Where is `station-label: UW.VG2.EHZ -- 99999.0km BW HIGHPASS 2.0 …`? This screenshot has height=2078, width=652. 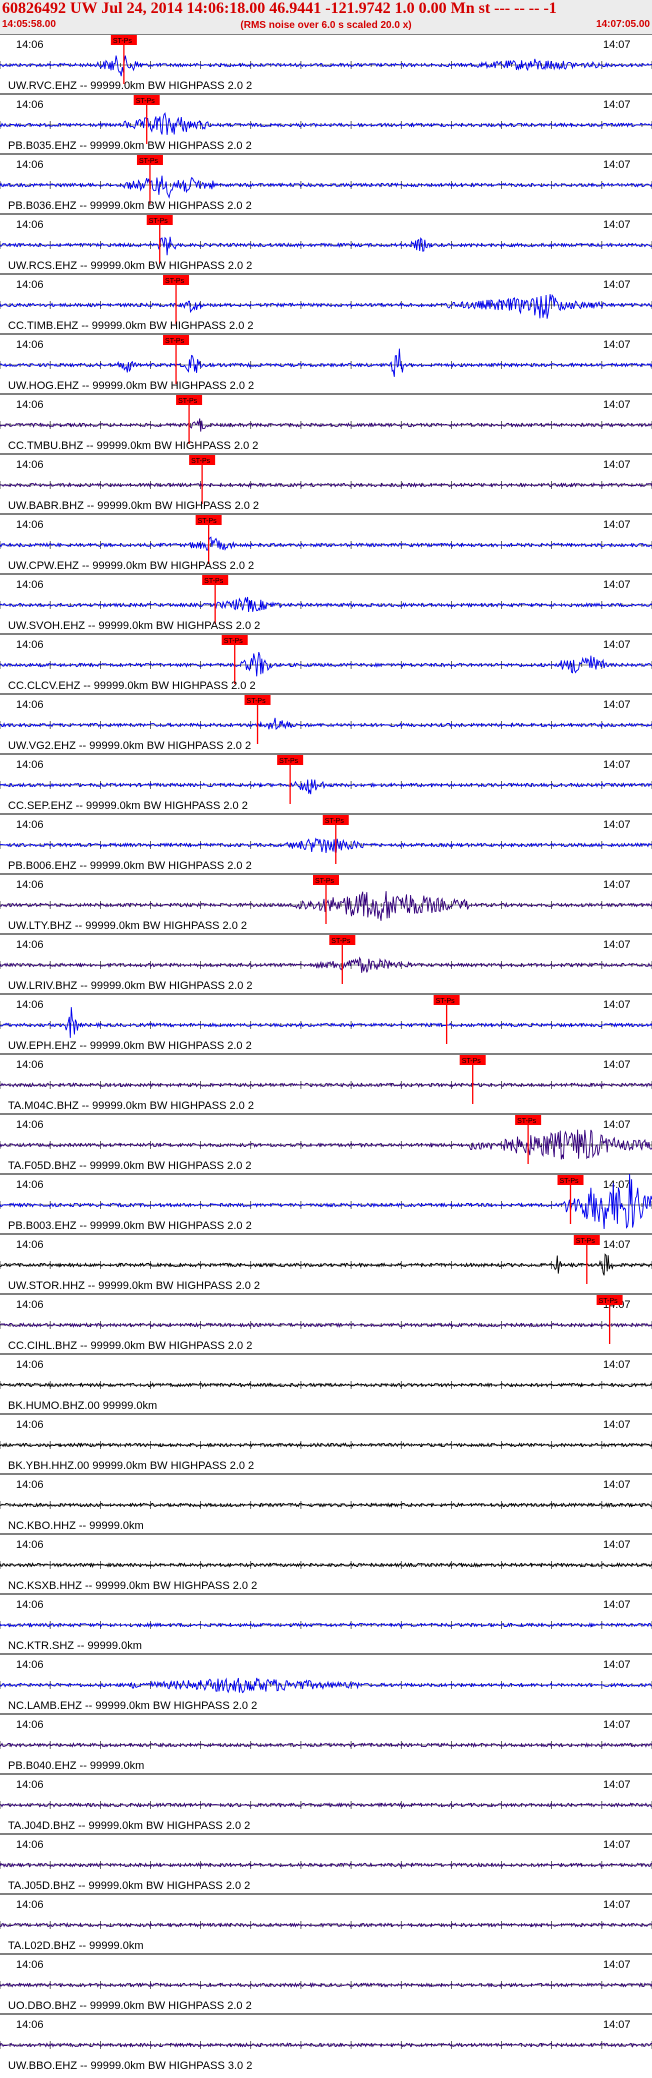 station-label: UW.VG2.EHZ -- 99999.0km BW HIGHPASS 2.0 … is located at coordinates (129, 746).